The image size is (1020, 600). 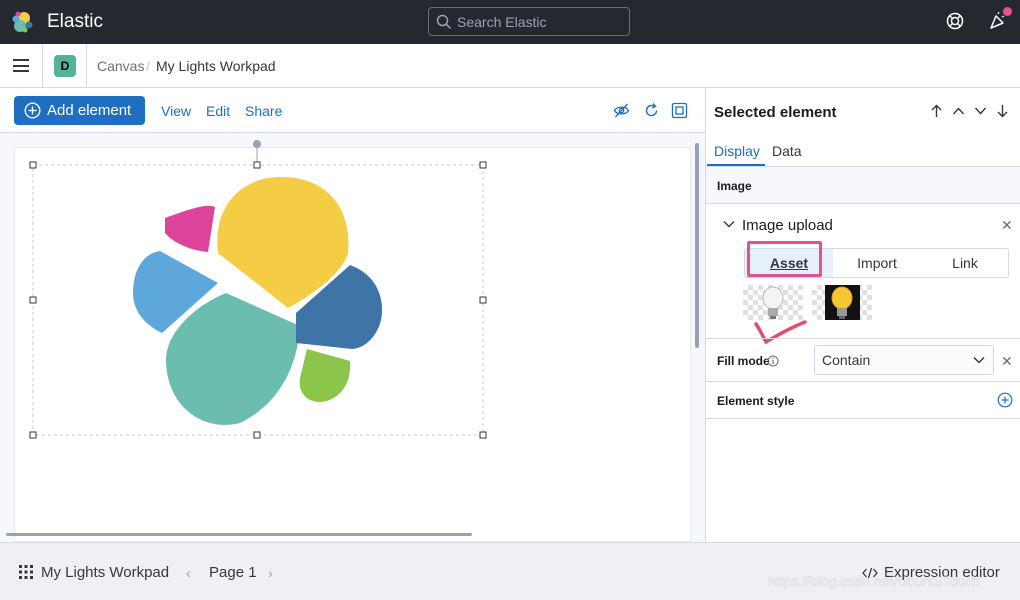 I want to click on add-element-button: Add element, so click(x=79, y=110).